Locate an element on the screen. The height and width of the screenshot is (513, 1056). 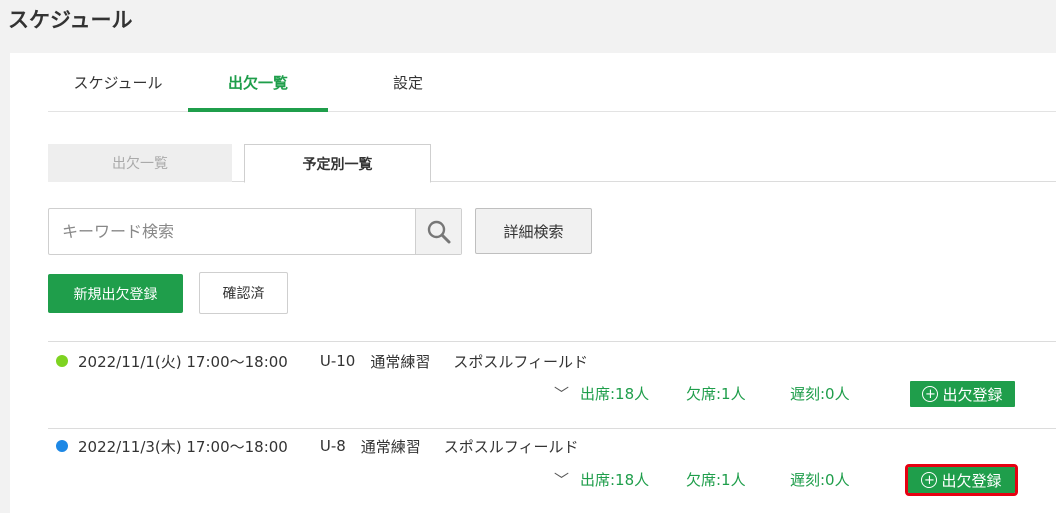
register-attendance-button-highlighted: + 出欠登録 is located at coordinates (961, 480).